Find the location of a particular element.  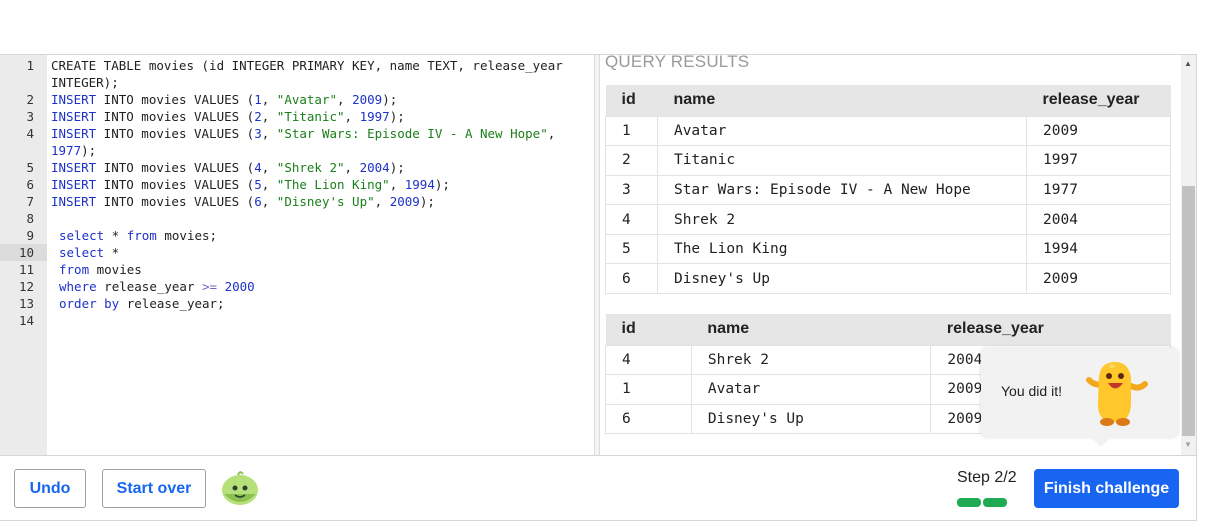

scrollbar-thumb is located at coordinates (1188, 311).